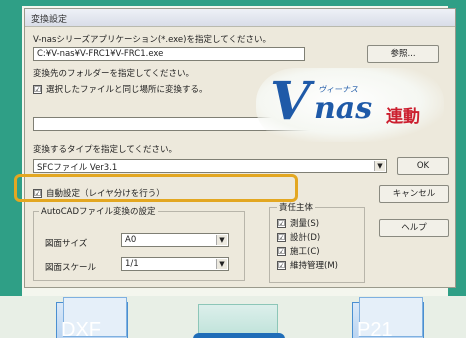 Image resolution: width=466 pixels, height=338 pixels. Describe the element at coordinates (169, 54) in the screenshot. I see `sdf-app-path-input: C:¥V-nas¥V-FRC1¥V-FRC1.exe` at that location.